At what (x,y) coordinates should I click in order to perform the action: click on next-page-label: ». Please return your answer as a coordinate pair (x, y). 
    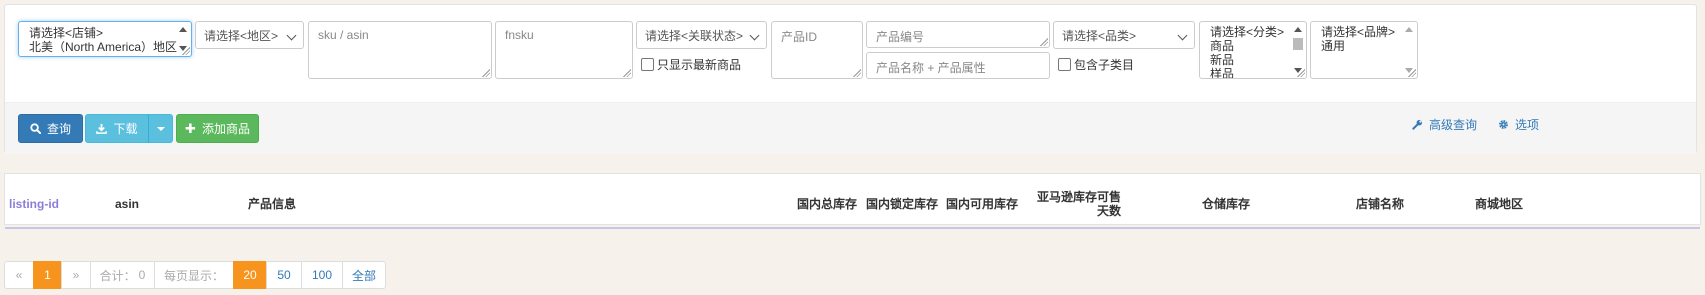
    Looking at the image, I should click on (76, 275).